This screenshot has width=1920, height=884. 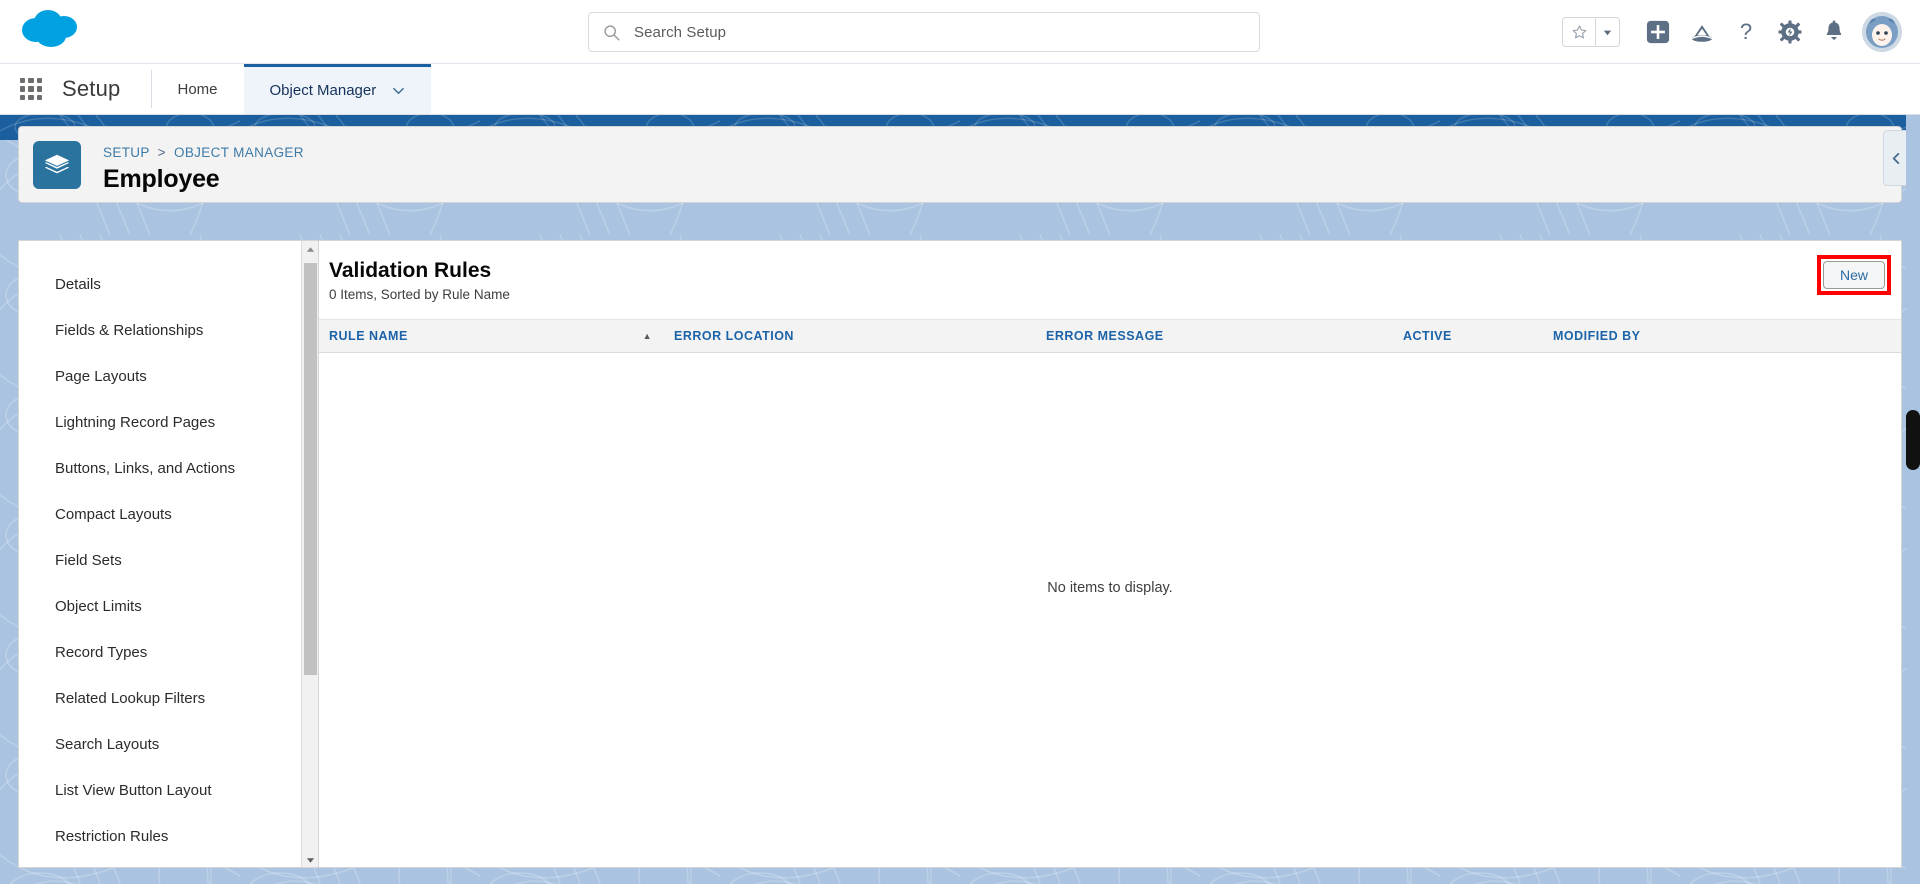 I want to click on sidebar-item-label: List View Button Layout, so click(x=133, y=790).